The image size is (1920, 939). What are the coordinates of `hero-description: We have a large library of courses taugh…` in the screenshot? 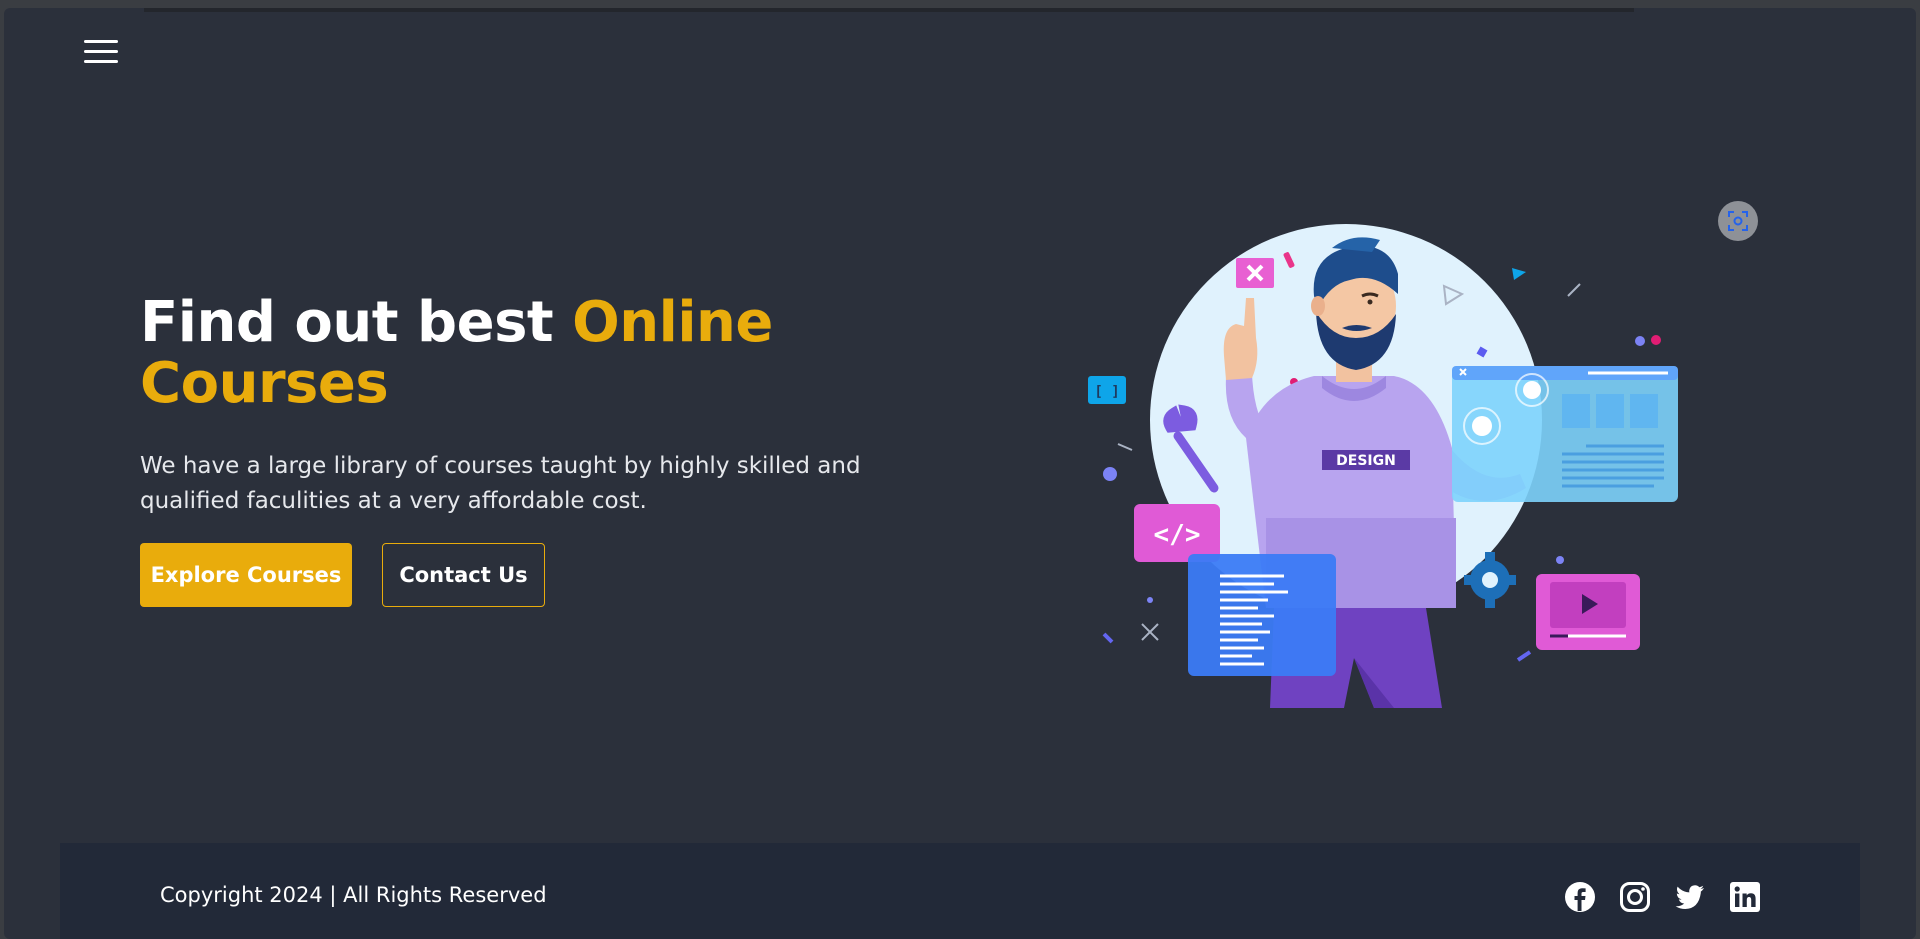 It's located at (500, 483).